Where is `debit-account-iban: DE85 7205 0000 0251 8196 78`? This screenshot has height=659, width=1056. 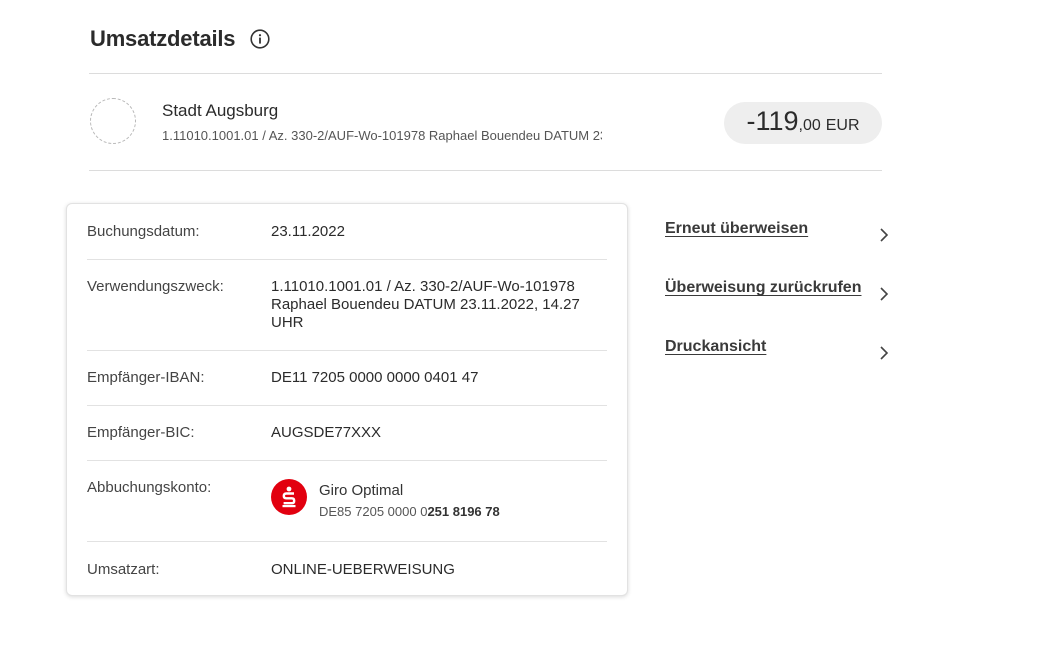
debit-account-iban: DE85 7205 0000 0251 8196 78 is located at coordinates (409, 511).